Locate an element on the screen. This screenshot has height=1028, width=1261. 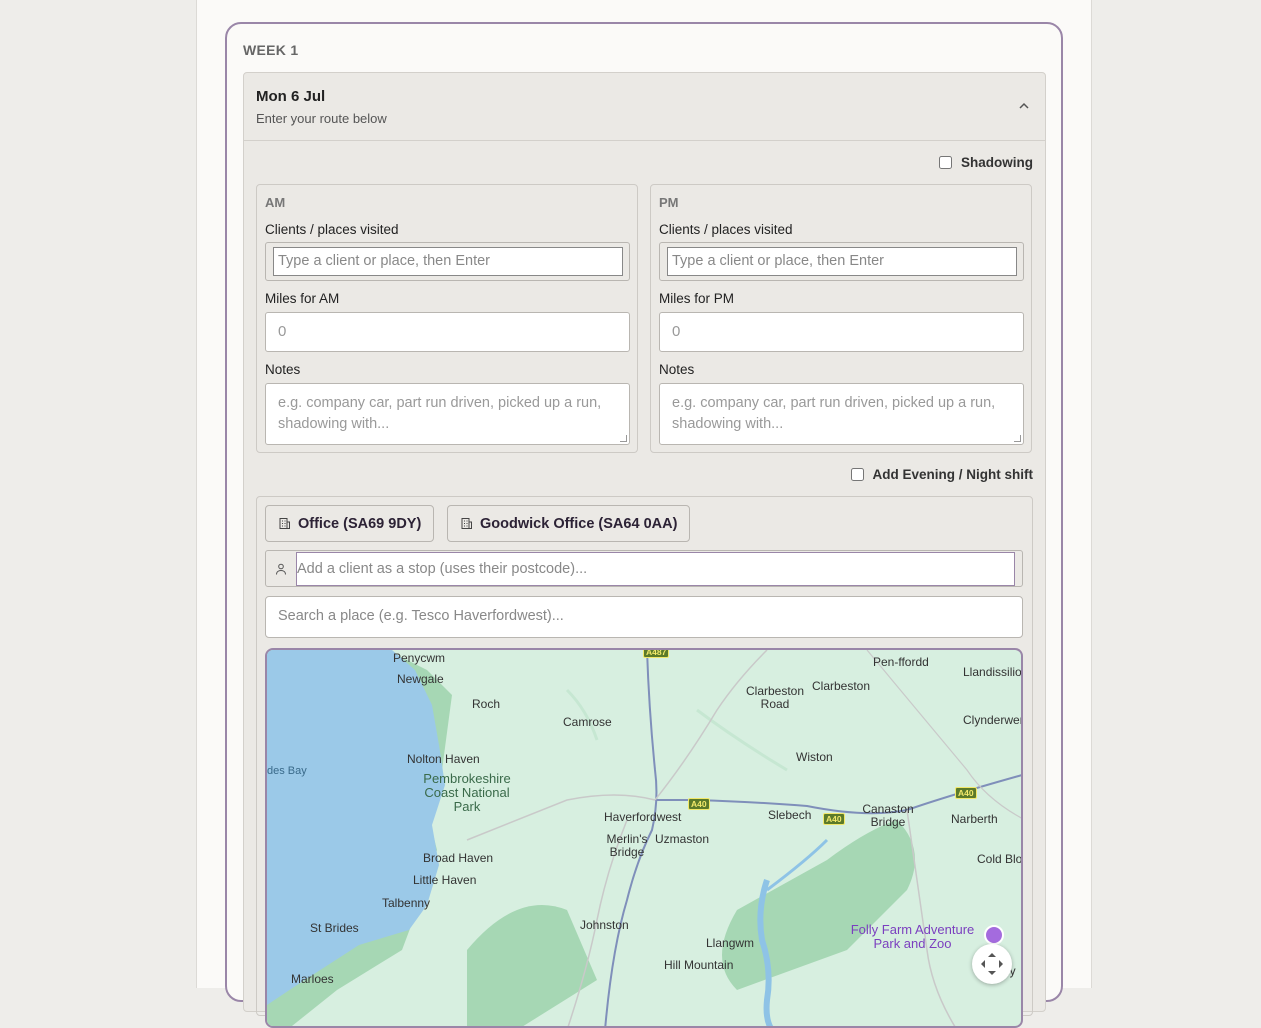
map-label: Pen-ffordd is located at coordinates (901, 662).